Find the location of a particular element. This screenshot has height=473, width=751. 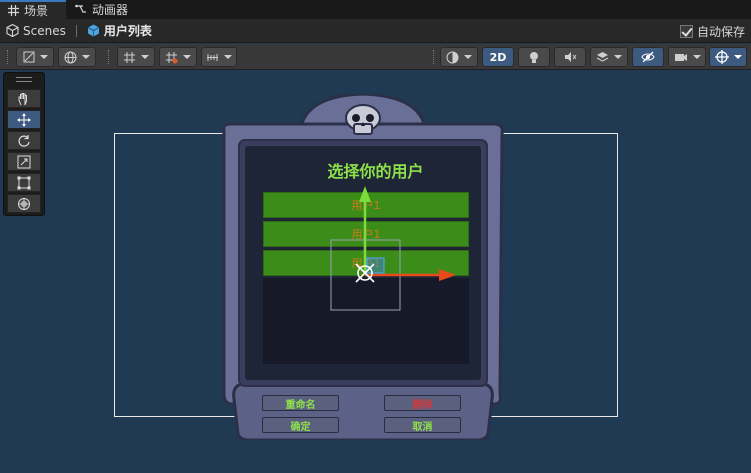

tab-label: 场景 is located at coordinates (36, 11).